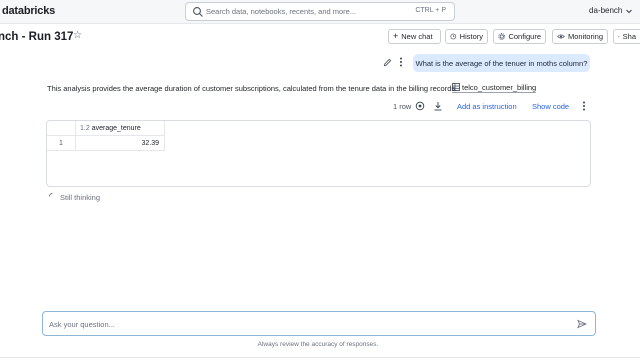  What do you see at coordinates (502, 36) in the screenshot?
I see `gear-icon` at bounding box center [502, 36].